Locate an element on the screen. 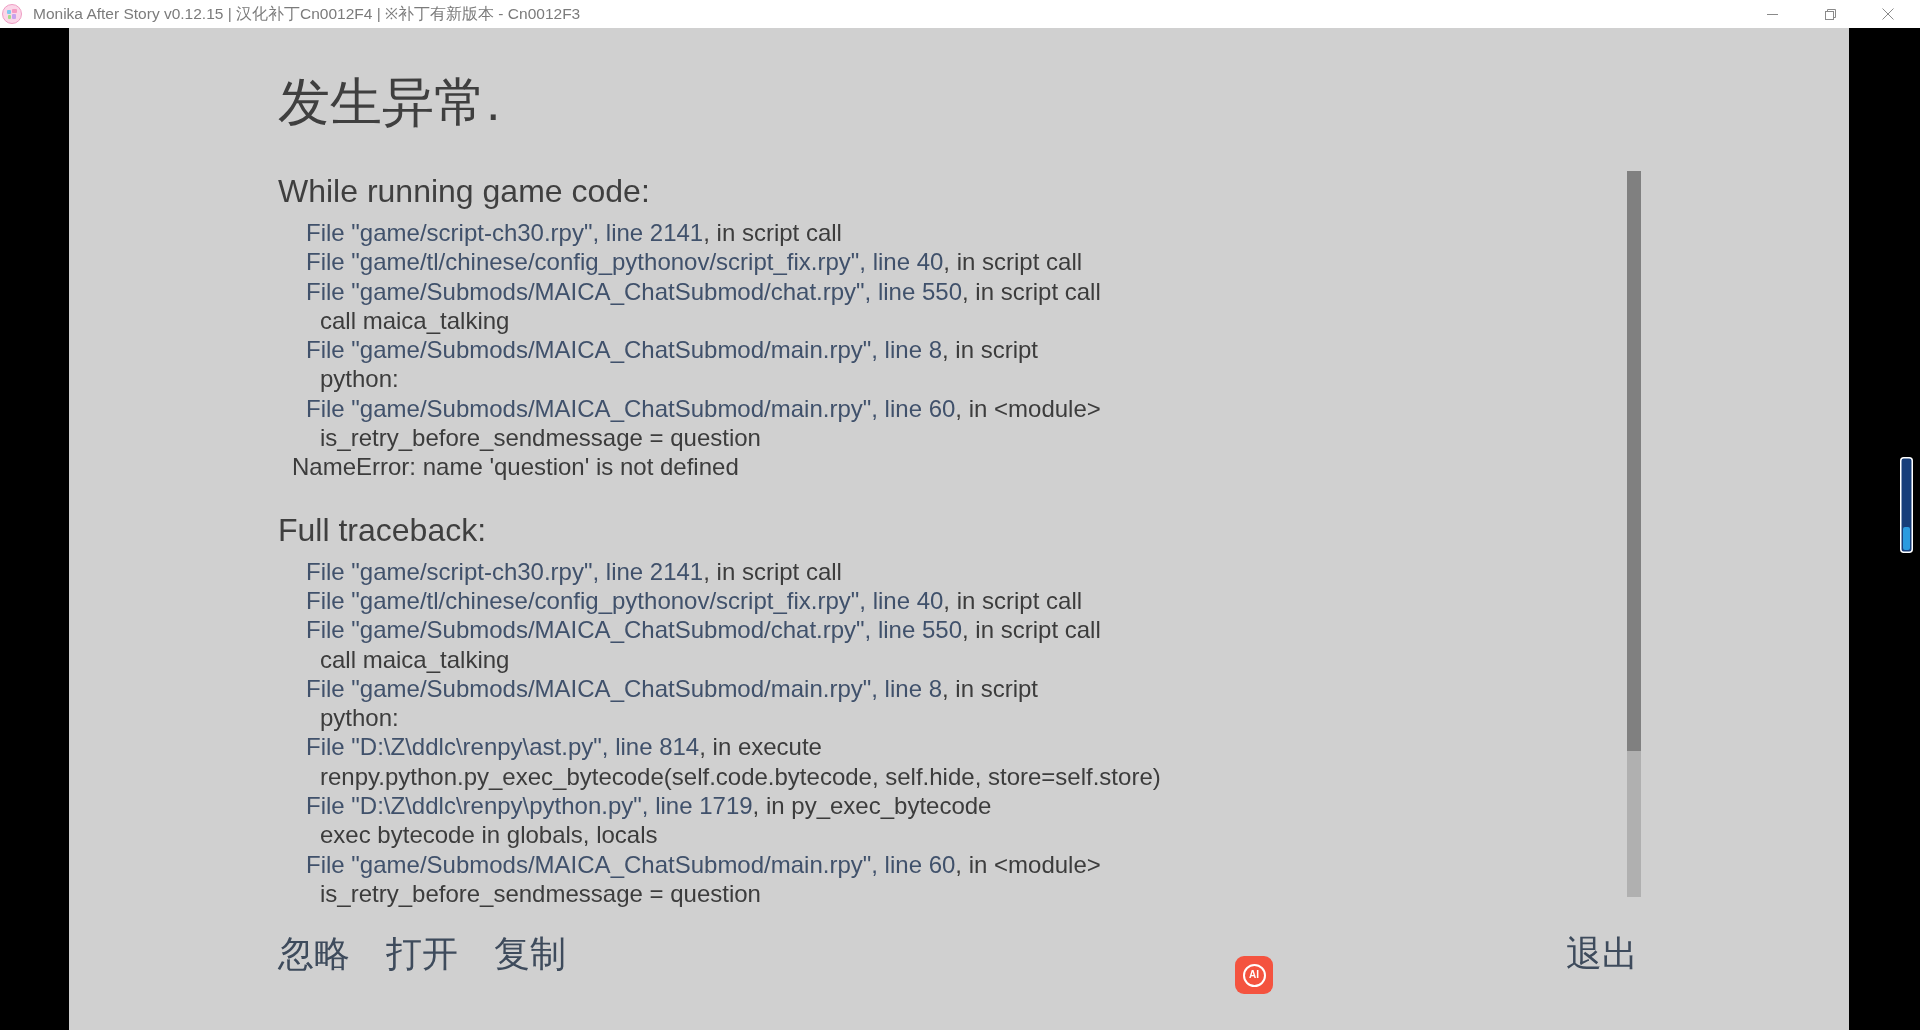 This screenshot has height=1030, width=1920. restore-icon is located at coordinates (1830, 14).